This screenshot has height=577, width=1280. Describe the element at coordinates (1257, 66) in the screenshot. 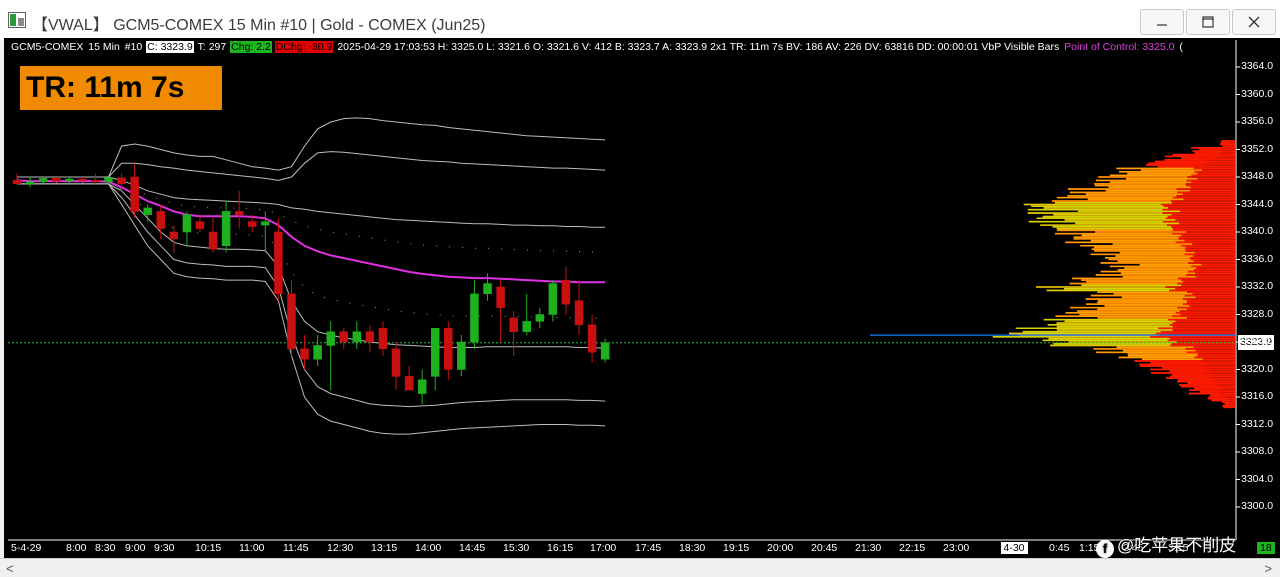

I see `price-tick-label: 3364.0` at that location.